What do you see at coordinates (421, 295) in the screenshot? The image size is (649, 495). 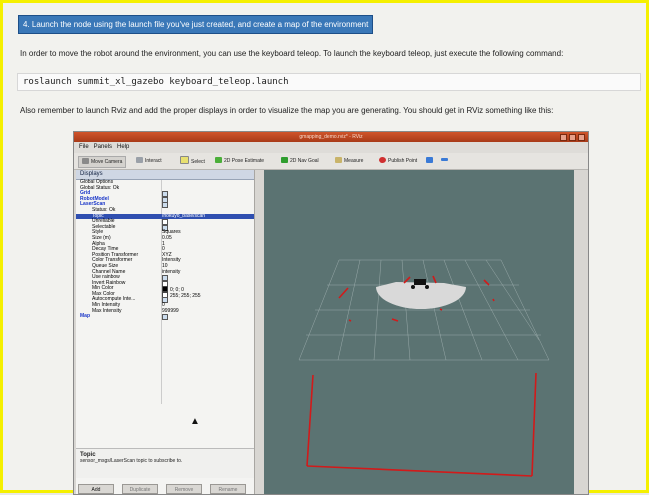 I see `map-area` at bounding box center [421, 295].